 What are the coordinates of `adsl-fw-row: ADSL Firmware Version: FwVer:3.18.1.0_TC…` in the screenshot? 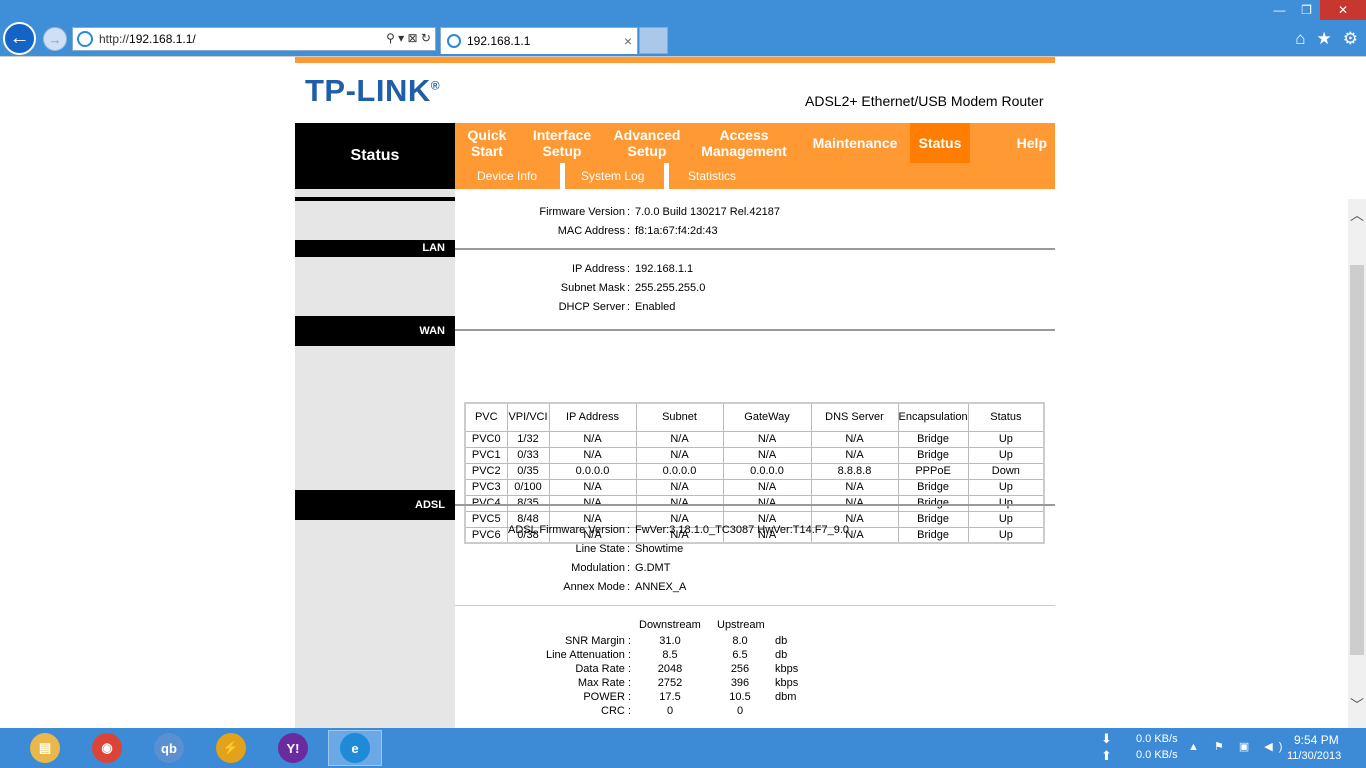 It's located at (679, 530).